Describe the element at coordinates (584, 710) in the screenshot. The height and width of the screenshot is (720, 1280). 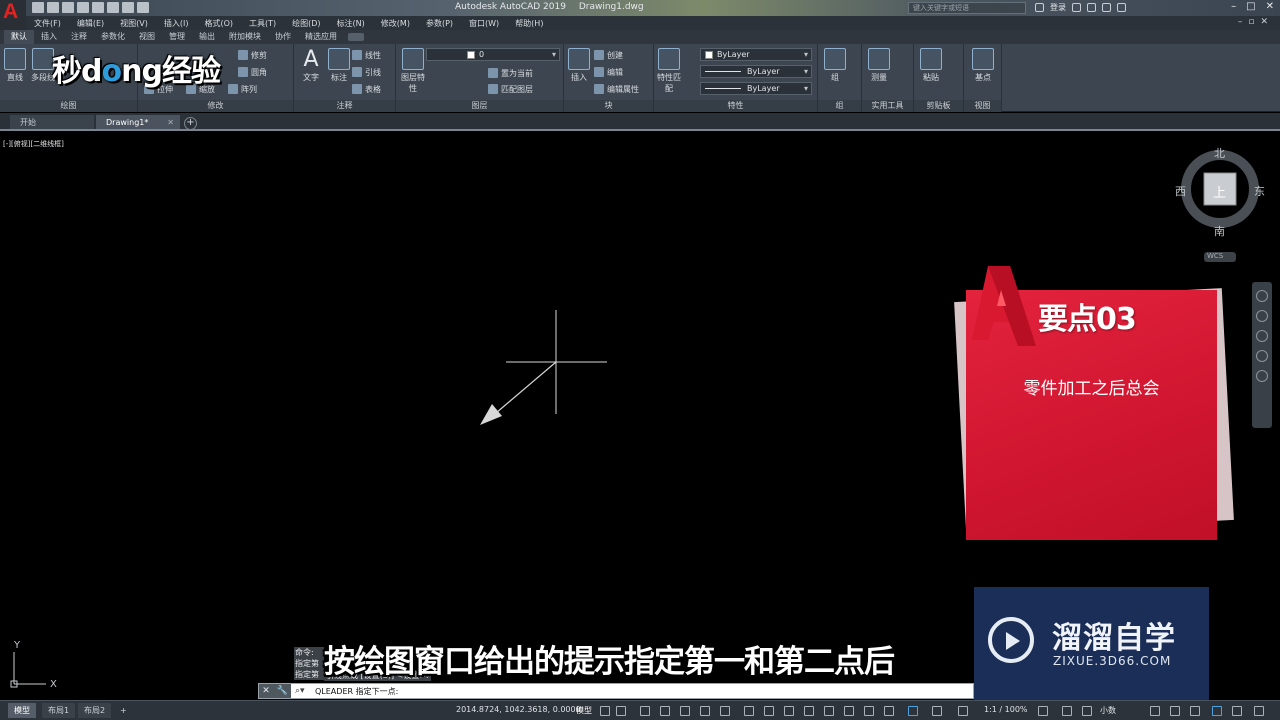
I see `model-space-toggle: 模型` at that location.